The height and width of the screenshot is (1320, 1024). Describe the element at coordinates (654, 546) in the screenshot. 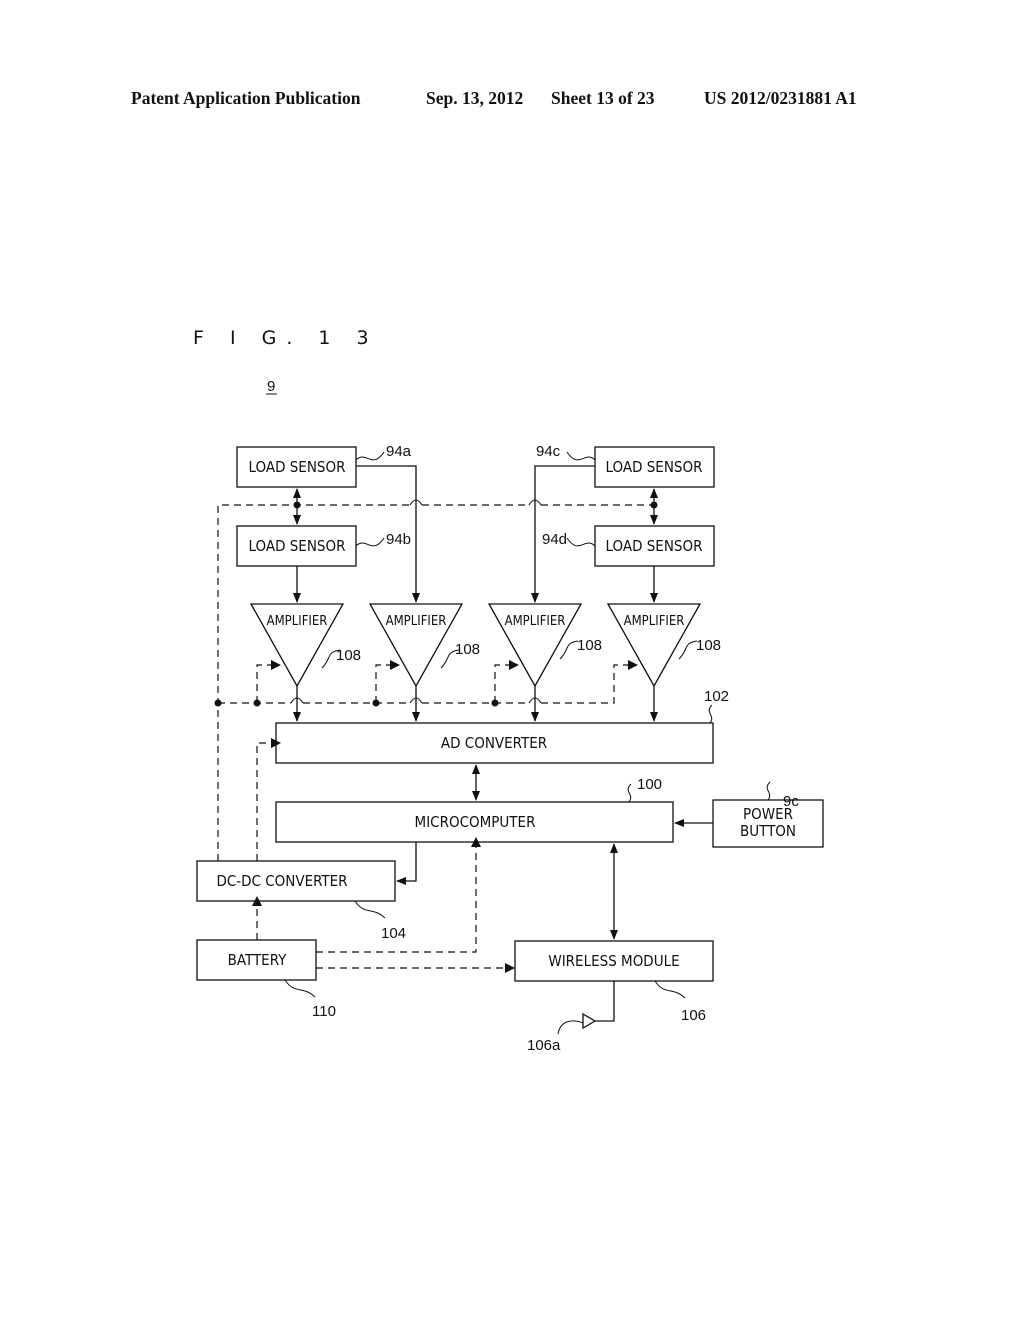

I see `load-sensor-d-label: LOAD SENSOR` at that location.